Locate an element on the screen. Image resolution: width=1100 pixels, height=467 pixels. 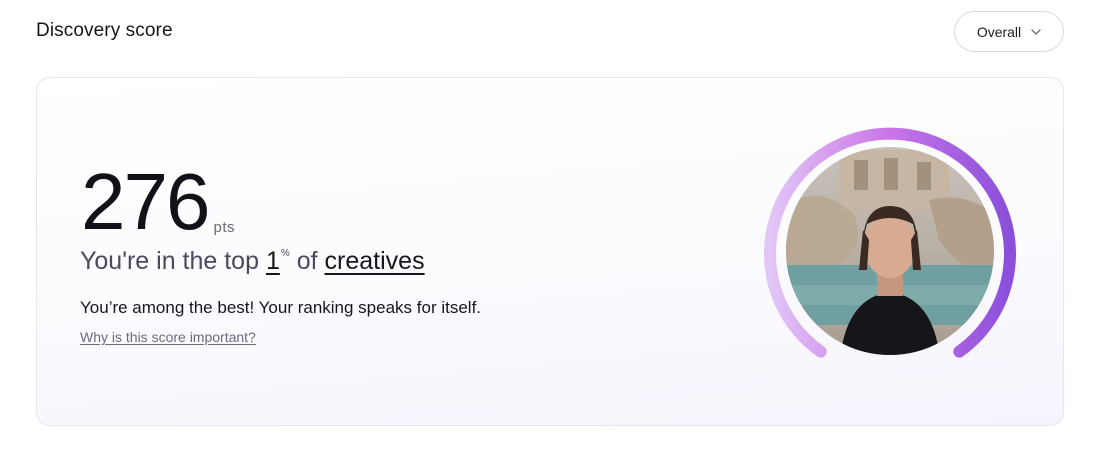
rank-line: You're in the top 1% of creatives is located at coordinates (252, 261).